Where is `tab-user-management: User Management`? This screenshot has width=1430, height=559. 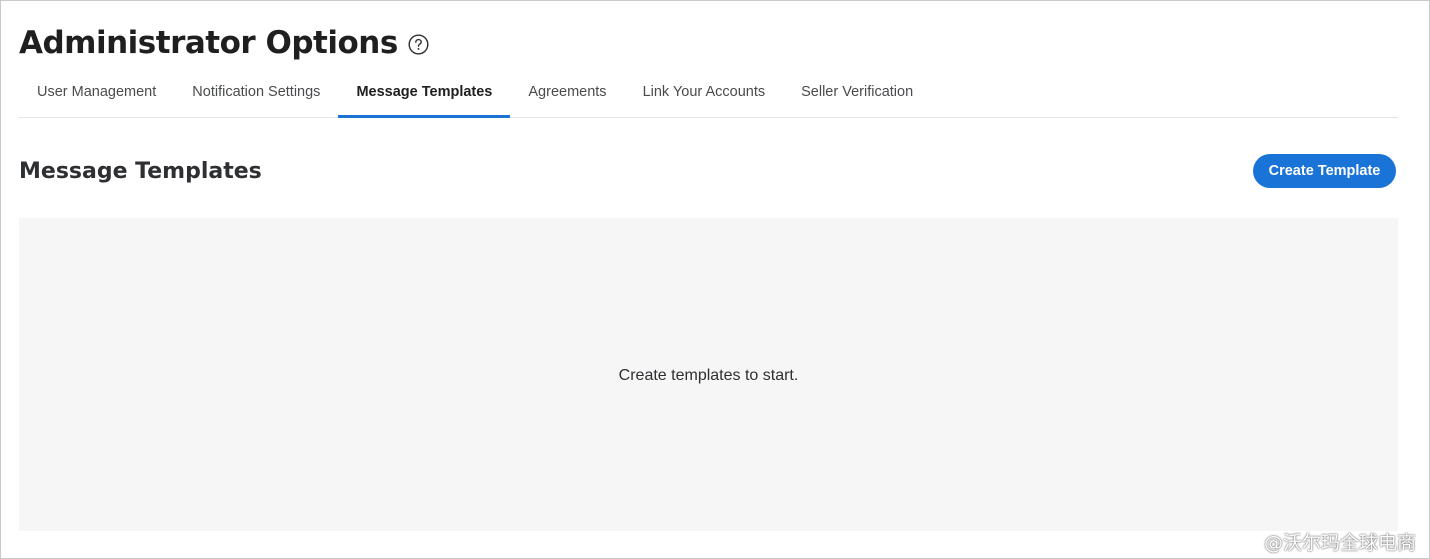 tab-user-management: User Management is located at coordinates (96, 95).